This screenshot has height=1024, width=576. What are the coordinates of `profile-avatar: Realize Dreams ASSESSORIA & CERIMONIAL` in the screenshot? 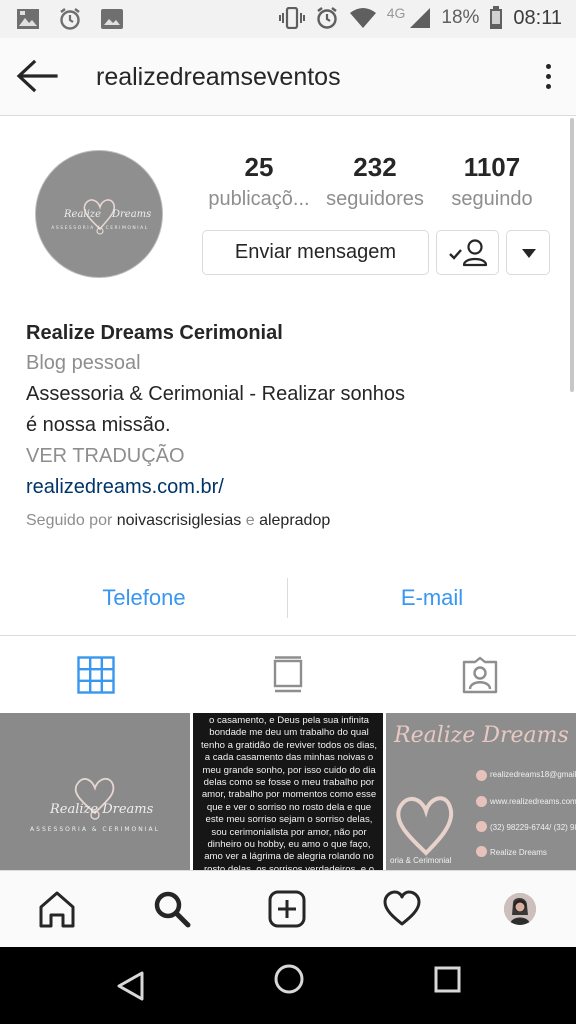 It's located at (99, 214).